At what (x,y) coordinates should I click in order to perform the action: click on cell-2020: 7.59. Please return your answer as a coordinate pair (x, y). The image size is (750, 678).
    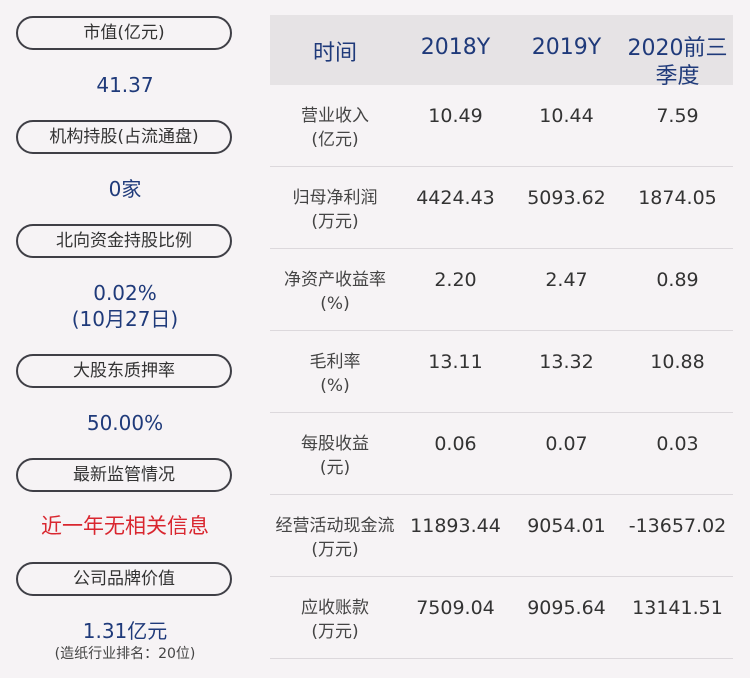
    Looking at the image, I should click on (677, 116).